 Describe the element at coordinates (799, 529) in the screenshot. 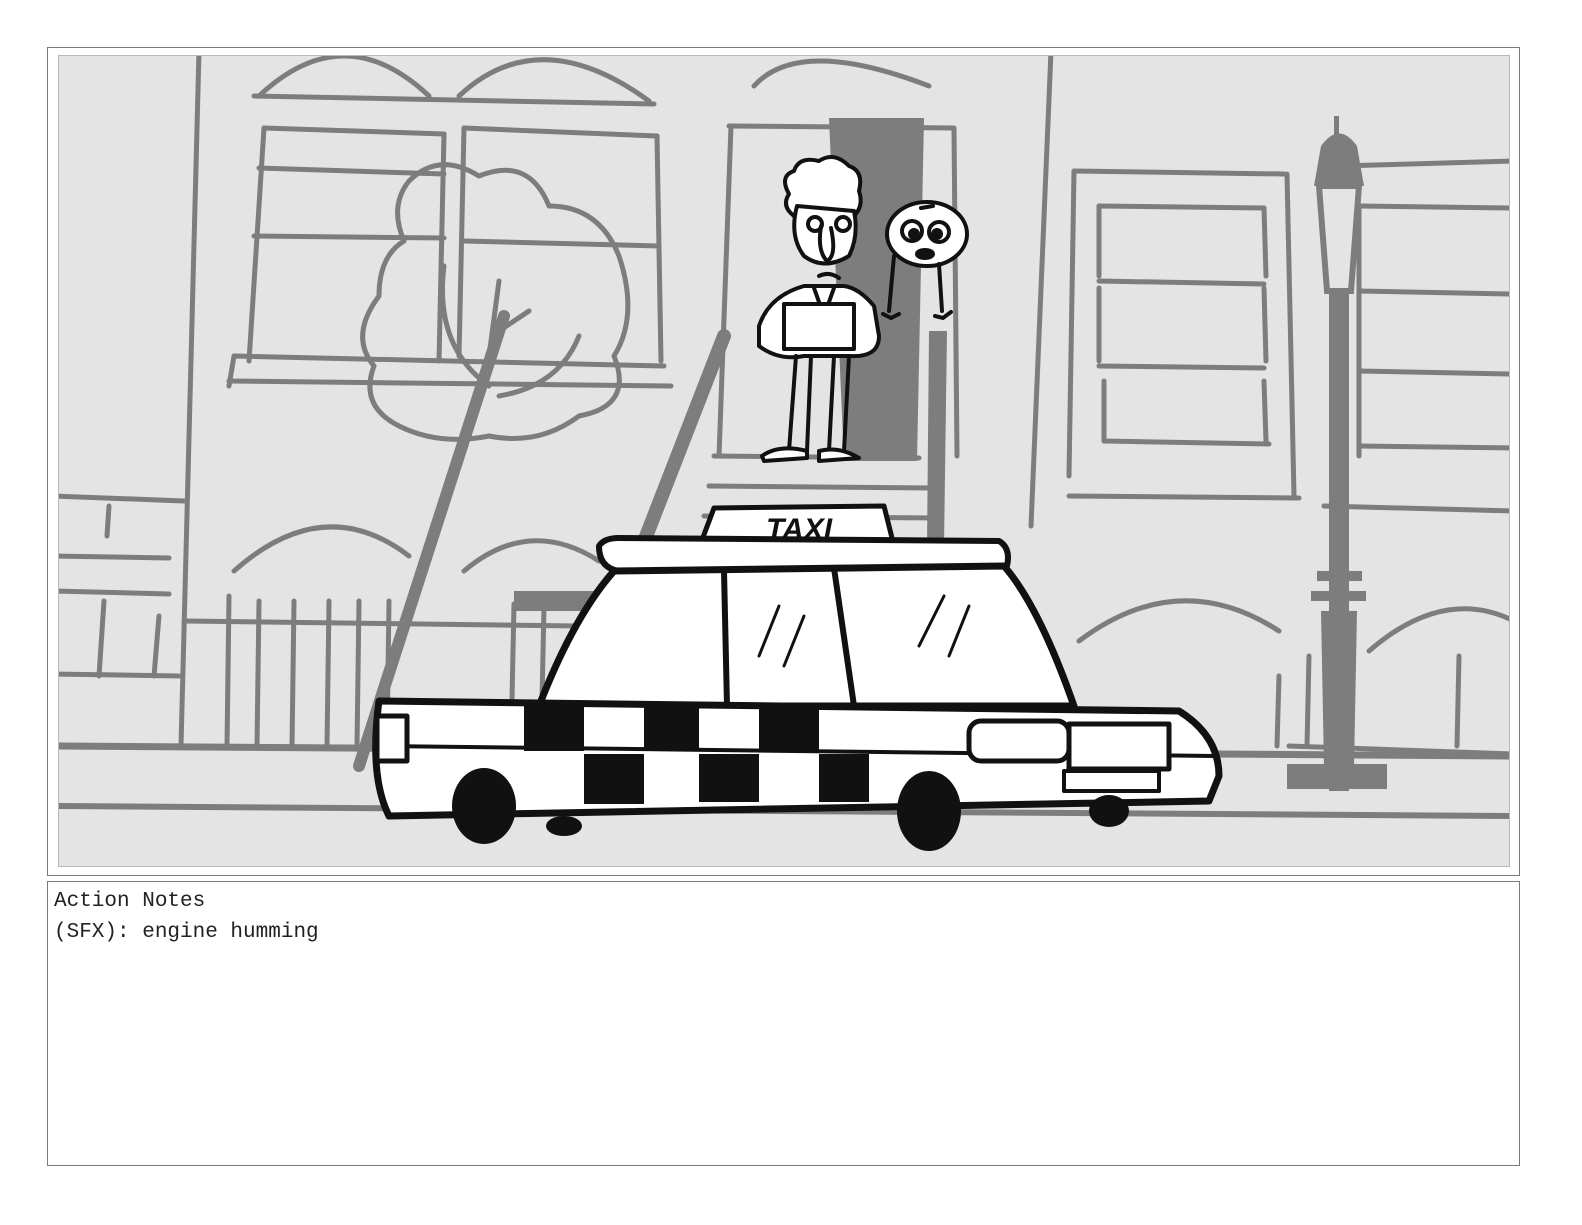

I see `taxi-sign-text: TAXI` at that location.